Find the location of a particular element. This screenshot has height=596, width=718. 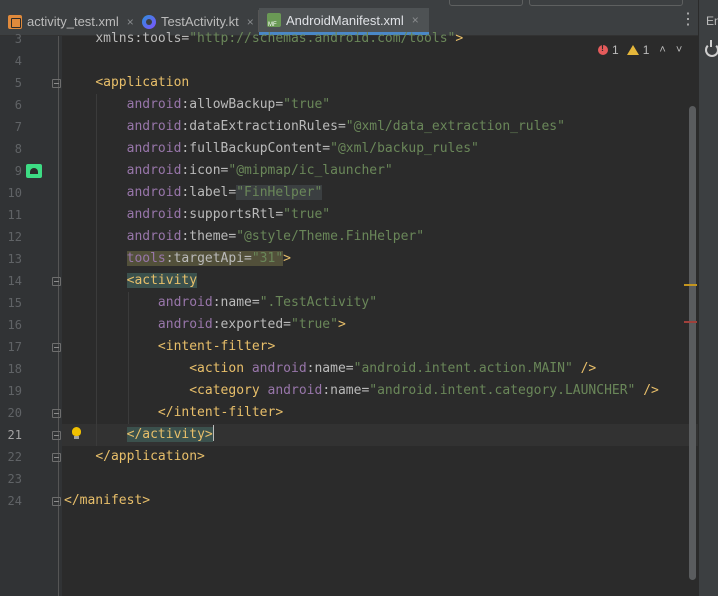

vertical-scrollbar is located at coordinates (692, 343).